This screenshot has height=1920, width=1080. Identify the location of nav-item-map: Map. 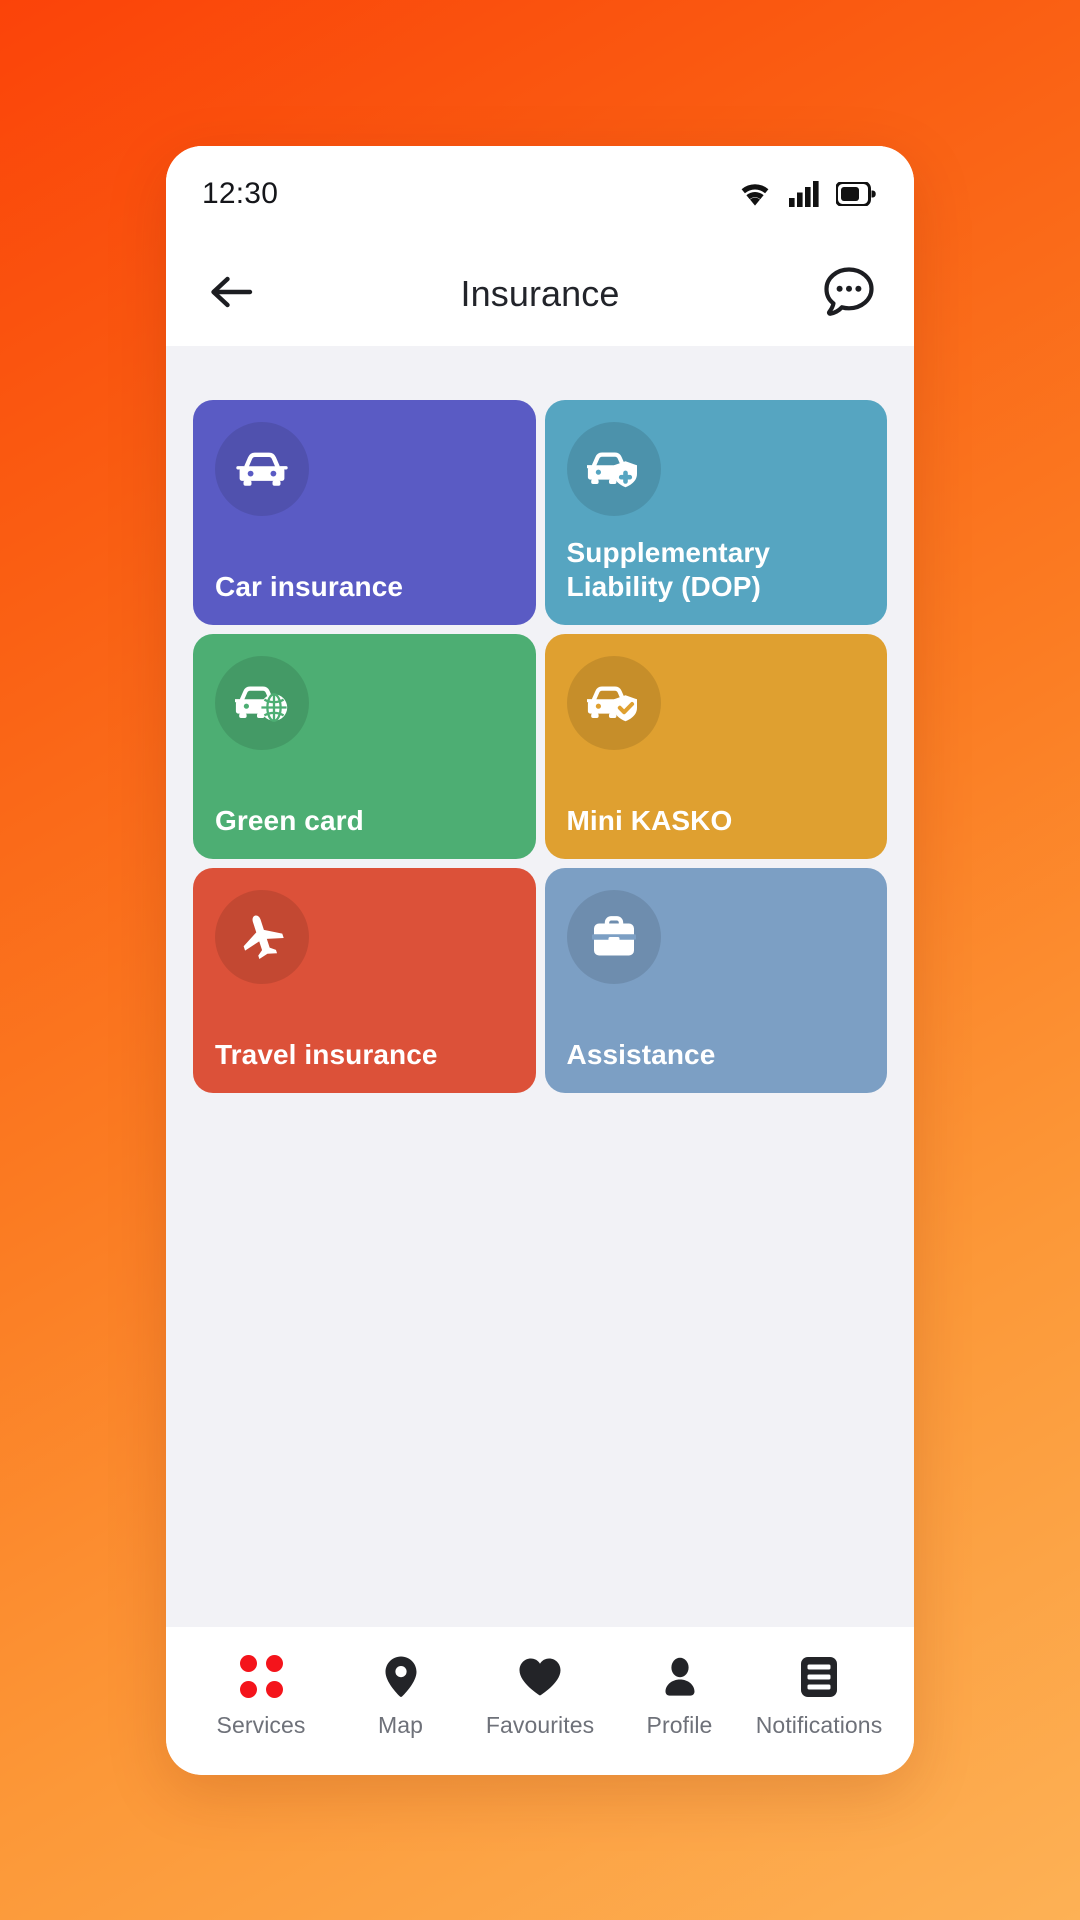
(401, 1697).